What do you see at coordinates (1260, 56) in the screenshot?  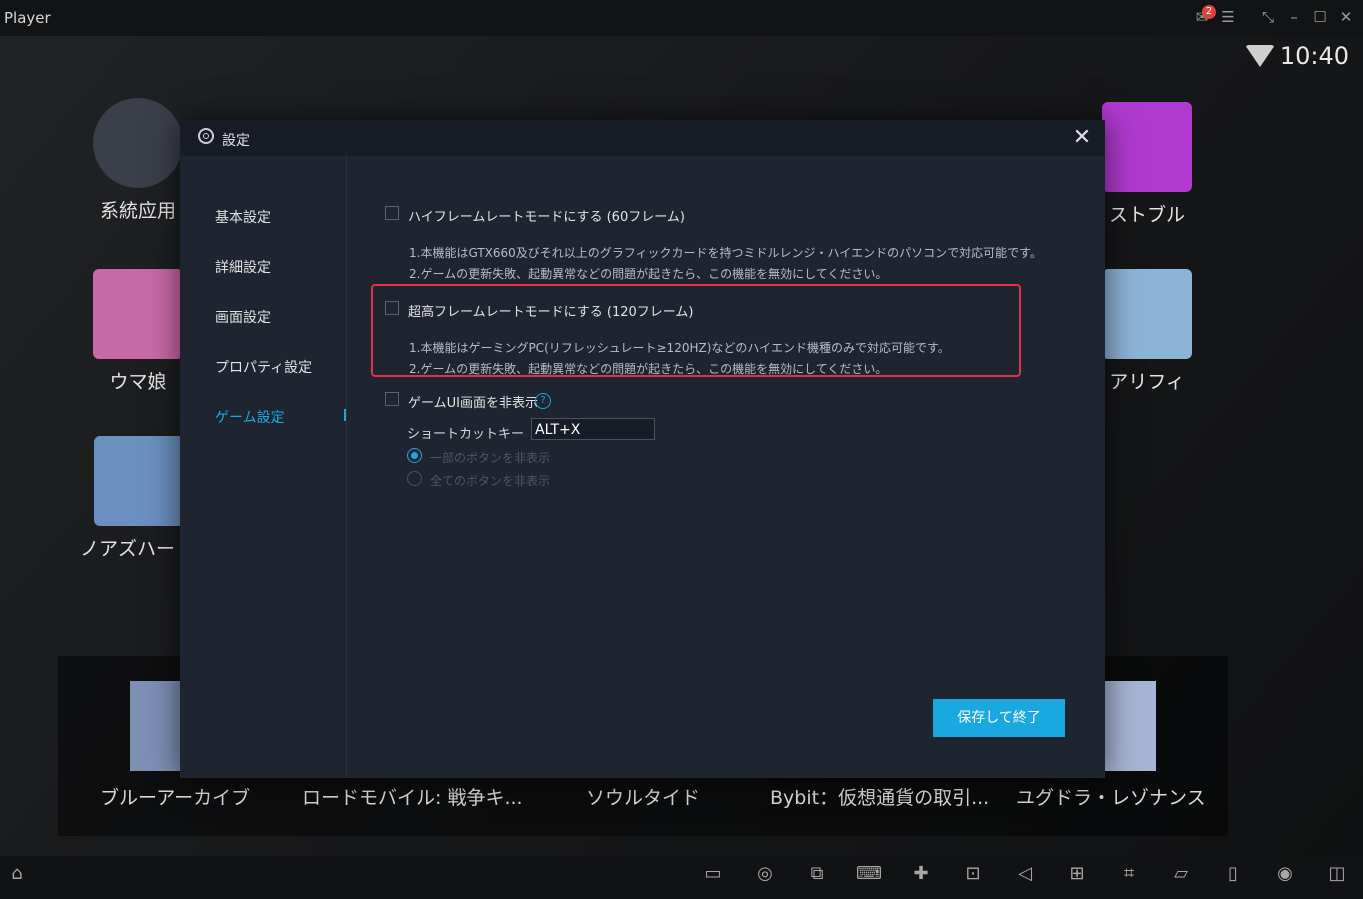 I see `wifi-icon` at bounding box center [1260, 56].